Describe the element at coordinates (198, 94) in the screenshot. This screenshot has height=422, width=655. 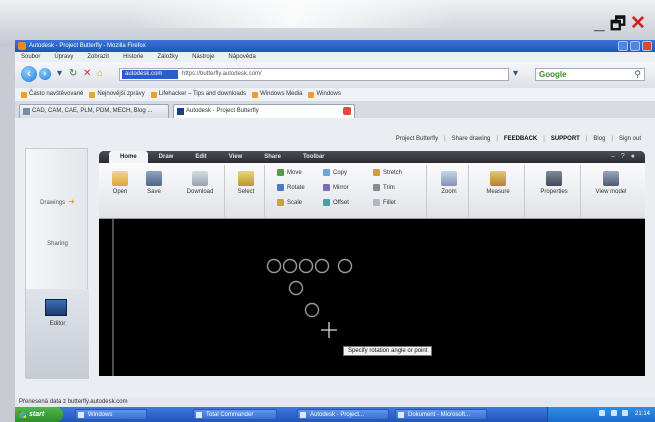
I see `bookmark-item: Lifehacker – Tips and downloads` at that location.